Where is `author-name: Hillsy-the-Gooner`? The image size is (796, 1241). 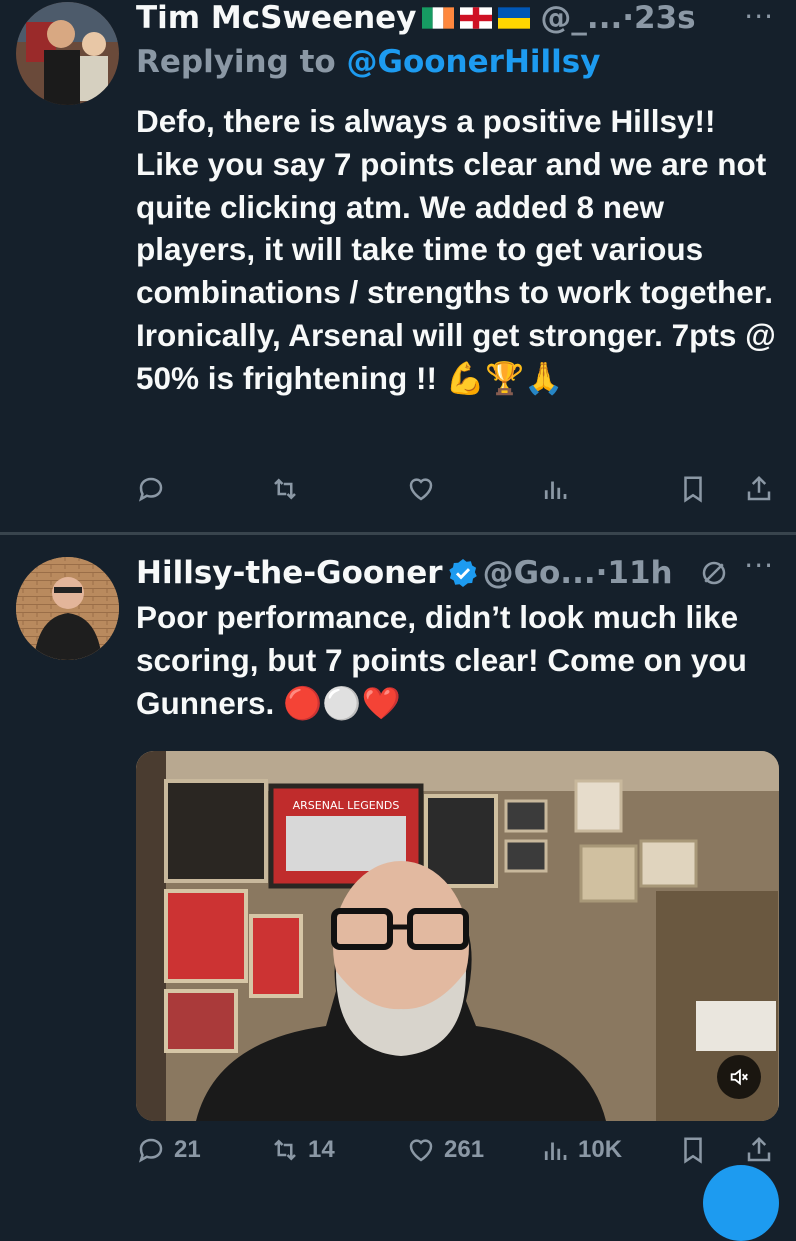 author-name: Hillsy-the-Gooner is located at coordinates (289, 573).